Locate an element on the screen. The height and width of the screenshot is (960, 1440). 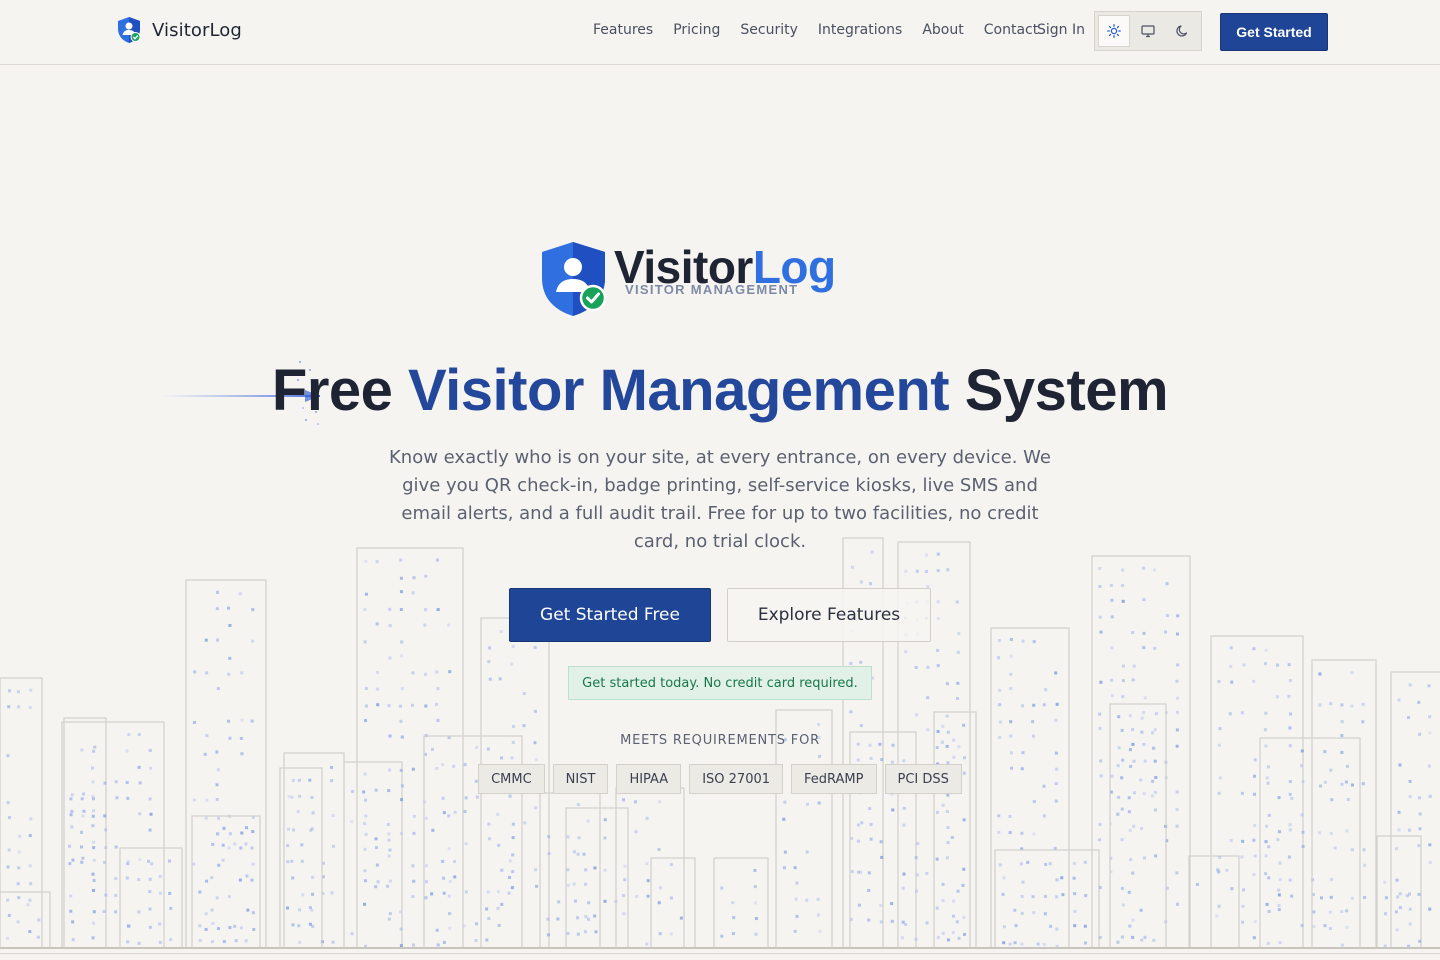
theme-dark-button is located at coordinates (1182, 31).